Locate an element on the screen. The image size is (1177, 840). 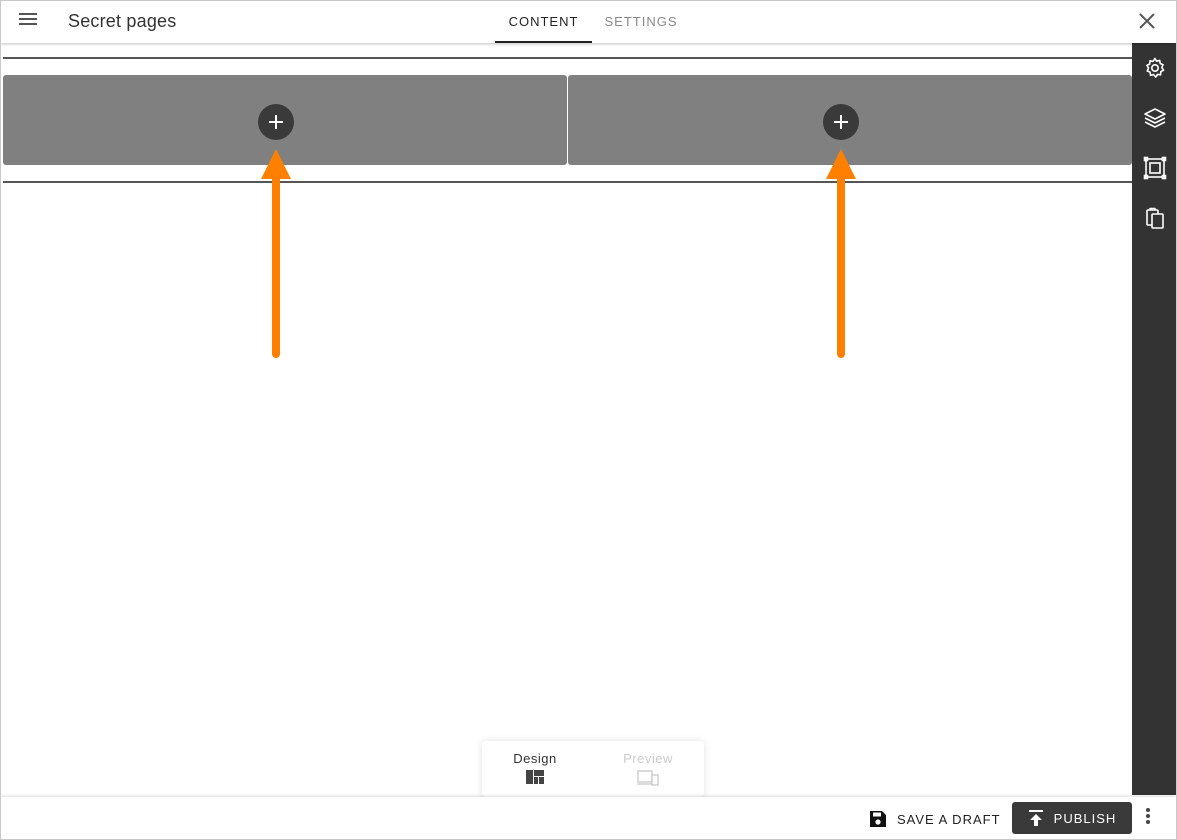
page-title: Secret pages is located at coordinates (122, 21).